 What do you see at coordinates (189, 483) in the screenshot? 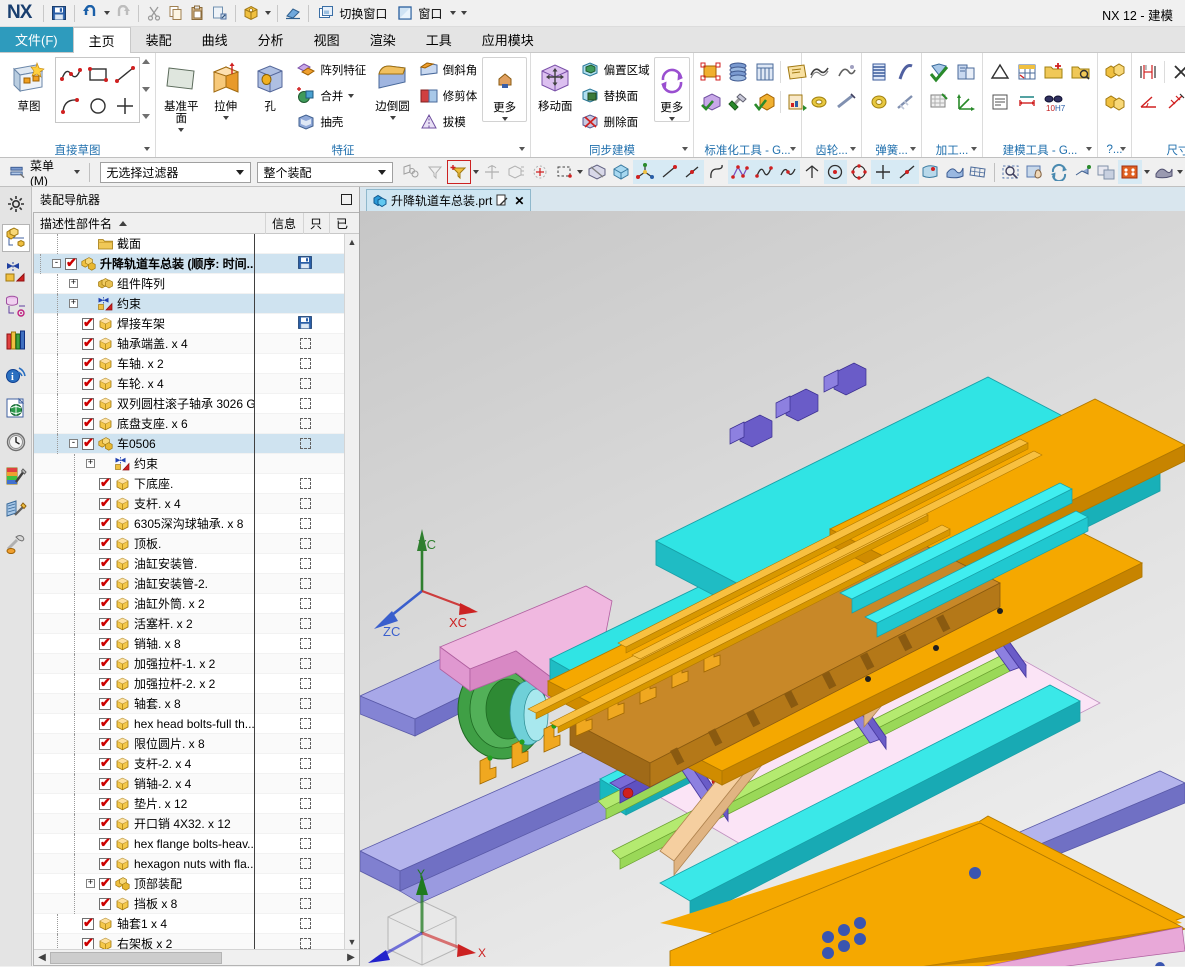
I see `table-row: 下底座.` at bounding box center [189, 483].